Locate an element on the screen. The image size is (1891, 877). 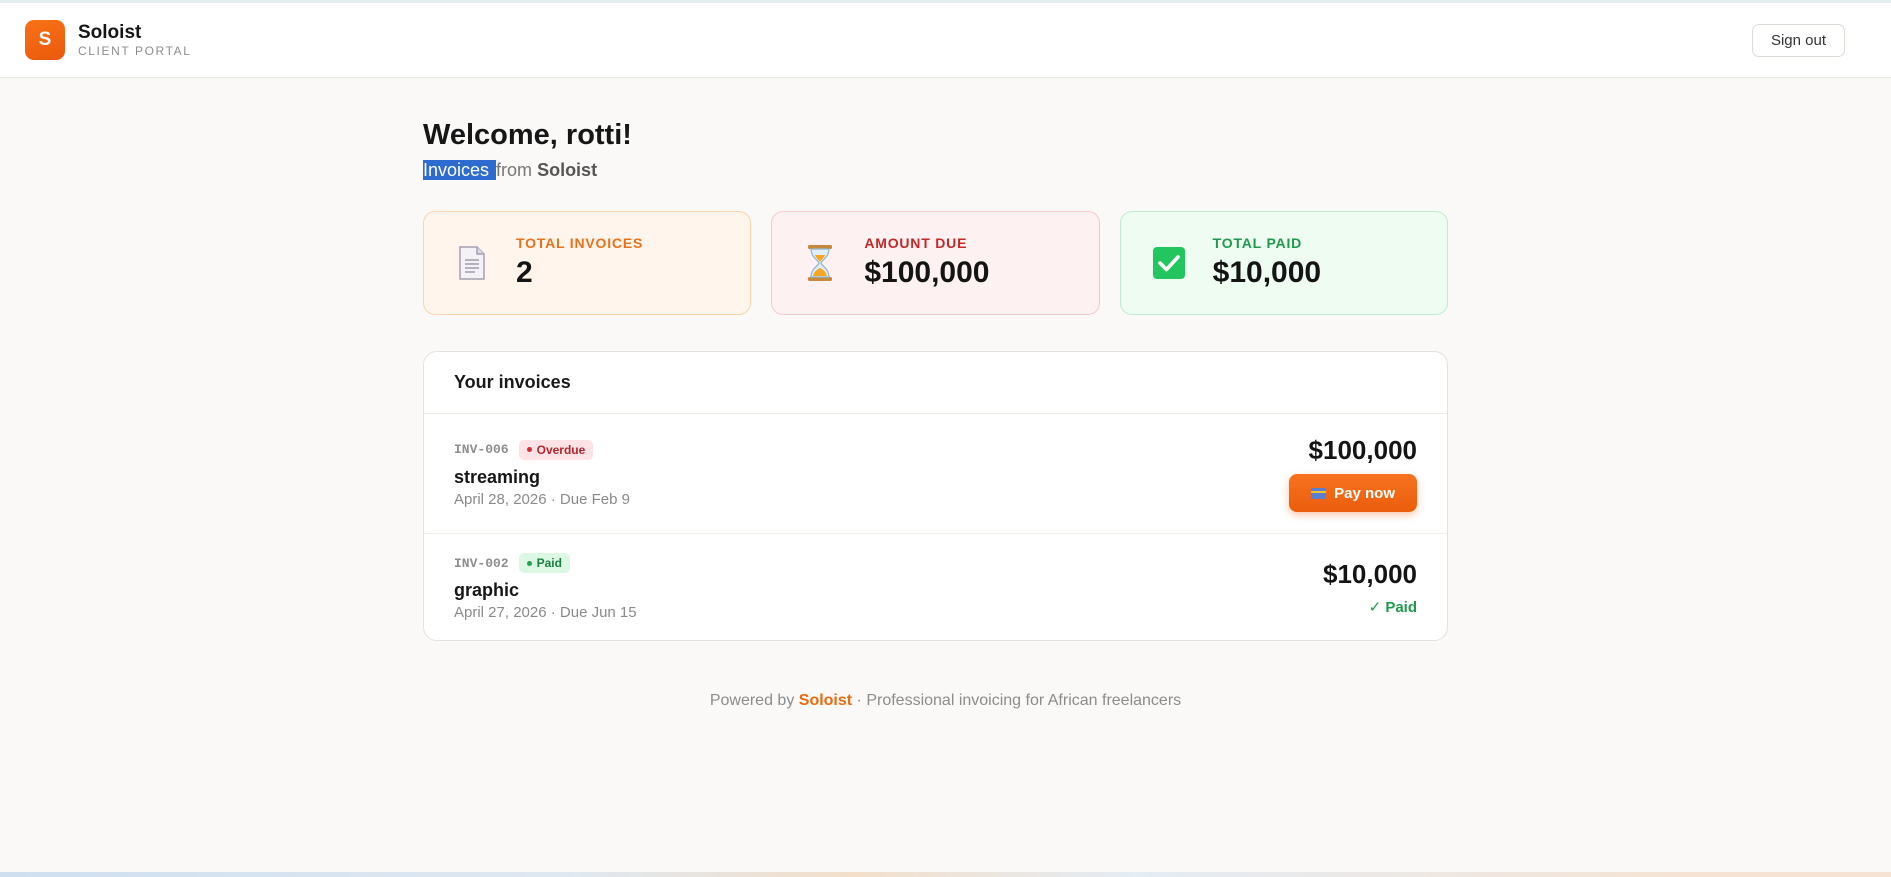
stat-total-invoices: TOTAL INVOICES 2 is located at coordinates (587, 263).